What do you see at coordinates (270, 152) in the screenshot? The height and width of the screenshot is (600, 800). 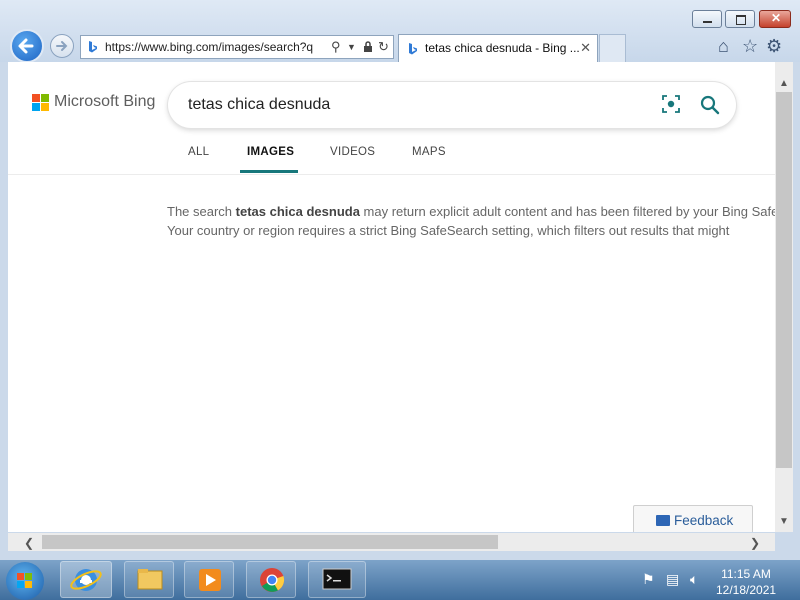 I see `tab-images: IMAGES` at bounding box center [270, 152].